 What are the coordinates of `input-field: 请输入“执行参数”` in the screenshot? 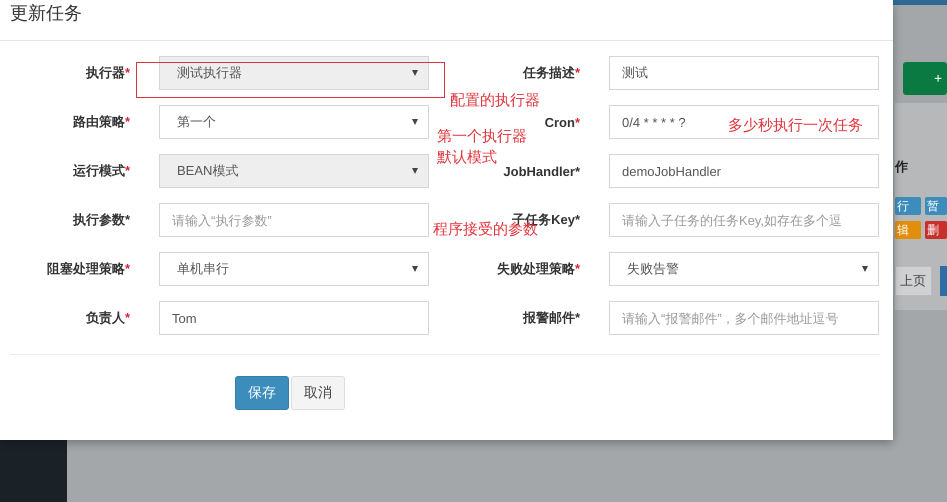 It's located at (294, 220).